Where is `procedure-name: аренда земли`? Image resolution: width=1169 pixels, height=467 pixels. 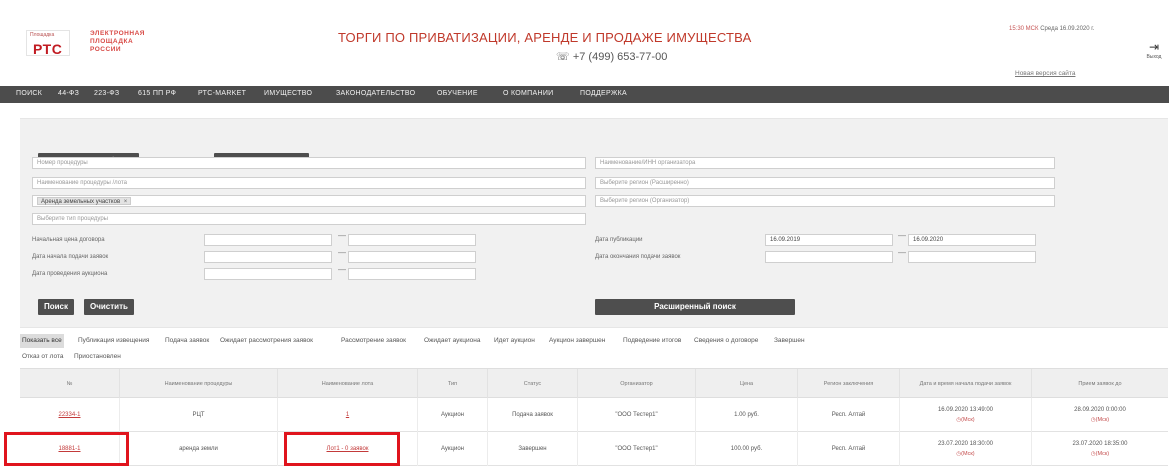
procedure-name: аренда земли is located at coordinates (199, 449).